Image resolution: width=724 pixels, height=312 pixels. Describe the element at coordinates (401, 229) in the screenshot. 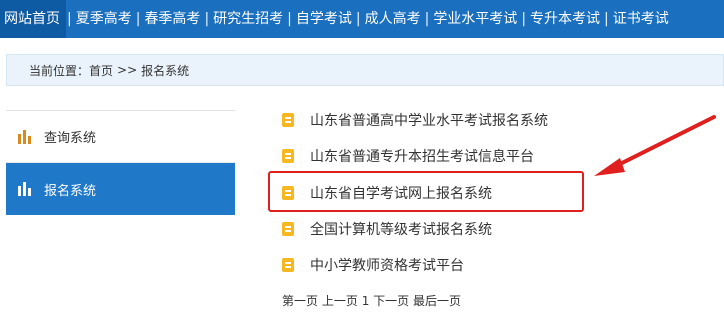

I see `link-text: 全国计算机等级考试报名系统` at that location.